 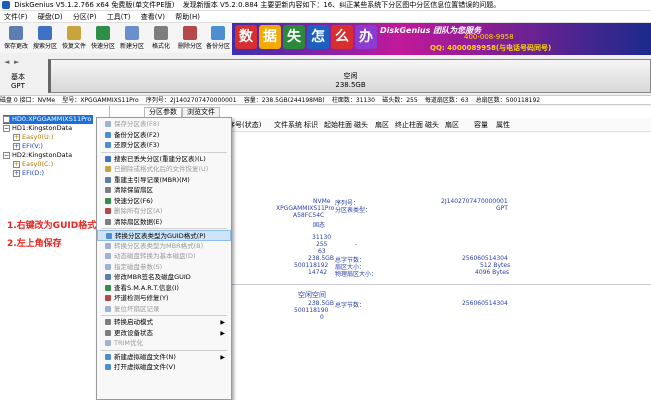 What do you see at coordinates (100, 100) in the screenshot?
I see `disk-info-item: 型号：XPGGAMMIXS11Pro` at bounding box center [100, 100].